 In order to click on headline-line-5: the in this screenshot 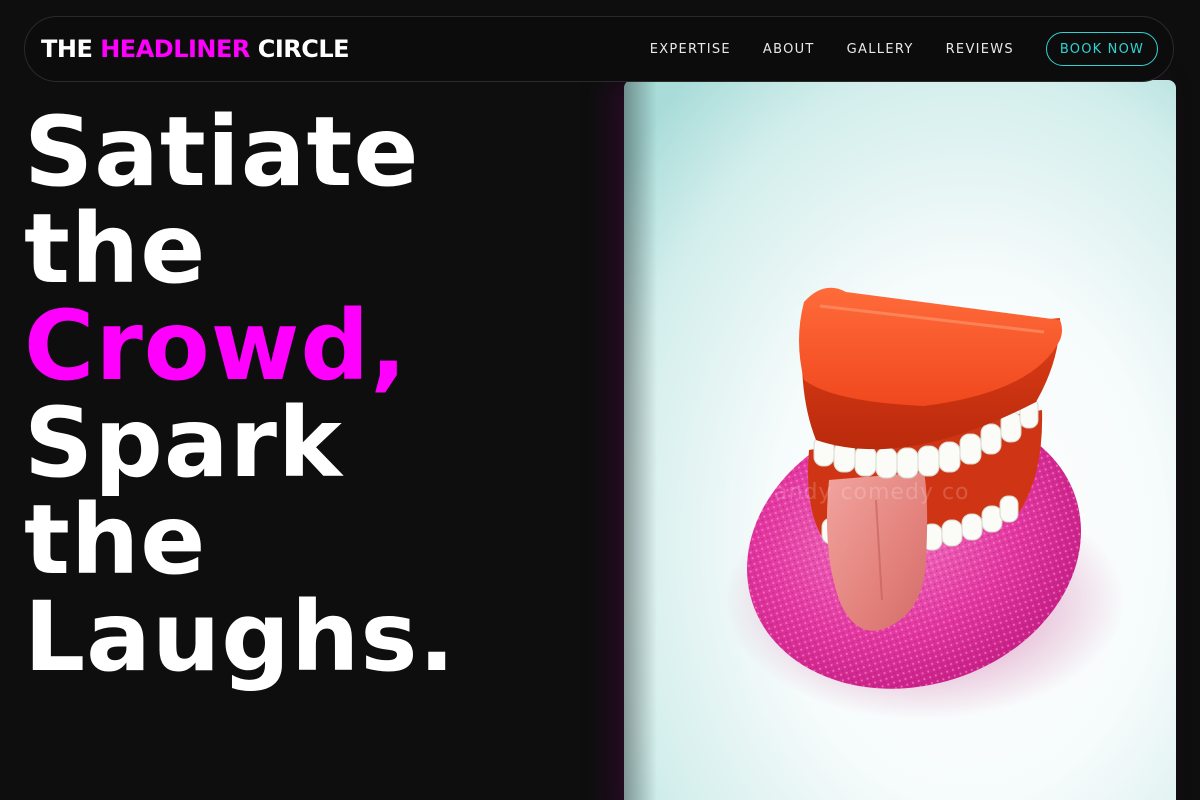, I will do `click(115, 540)`.